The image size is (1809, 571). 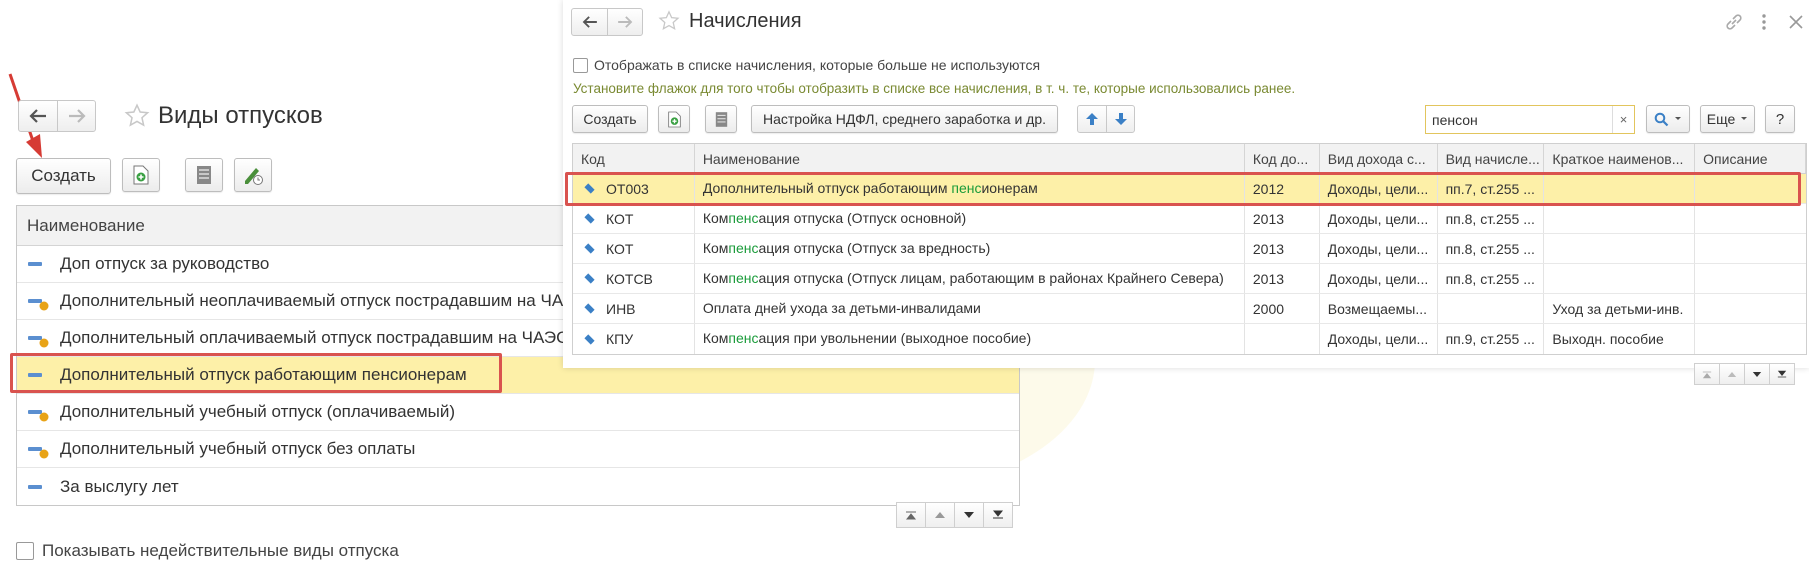 What do you see at coordinates (1727, 119) in the screenshot?
I see `more-button: Еще` at bounding box center [1727, 119].